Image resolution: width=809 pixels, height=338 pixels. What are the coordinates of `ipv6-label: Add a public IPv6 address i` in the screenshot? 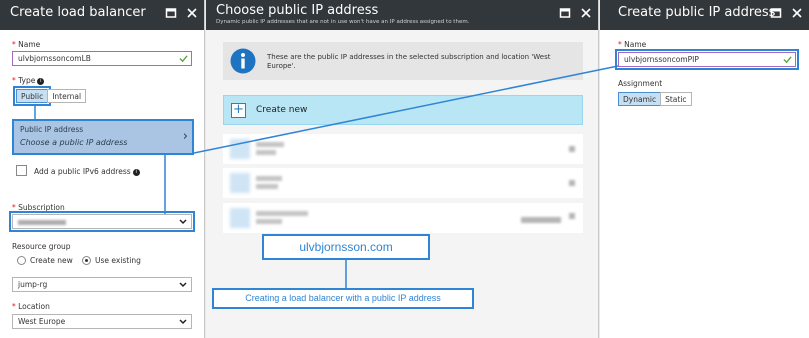 It's located at (87, 171).